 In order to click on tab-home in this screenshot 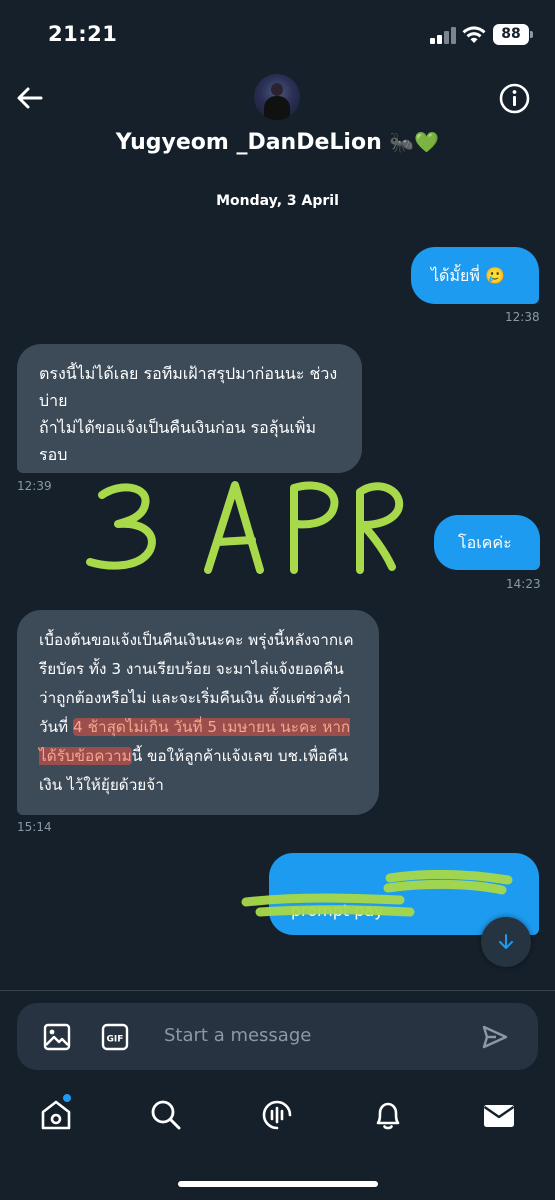, I will do `click(56, 1115)`.